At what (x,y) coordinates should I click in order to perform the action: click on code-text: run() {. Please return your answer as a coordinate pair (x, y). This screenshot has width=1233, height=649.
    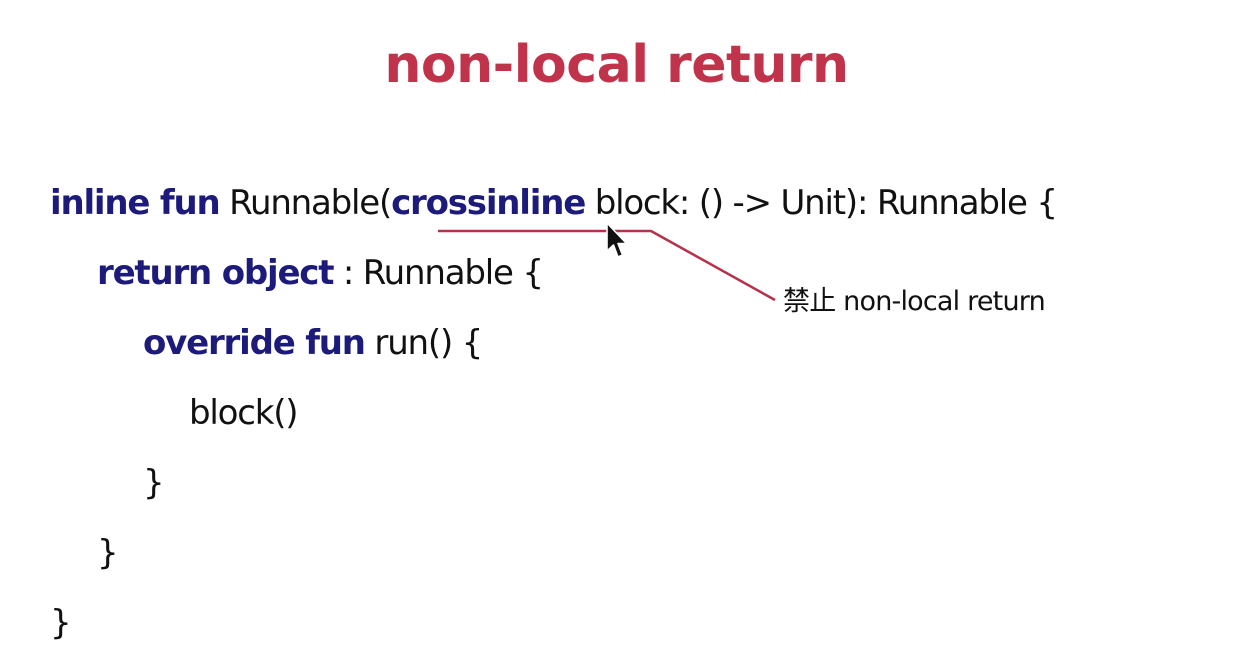
    Looking at the image, I should click on (423, 343).